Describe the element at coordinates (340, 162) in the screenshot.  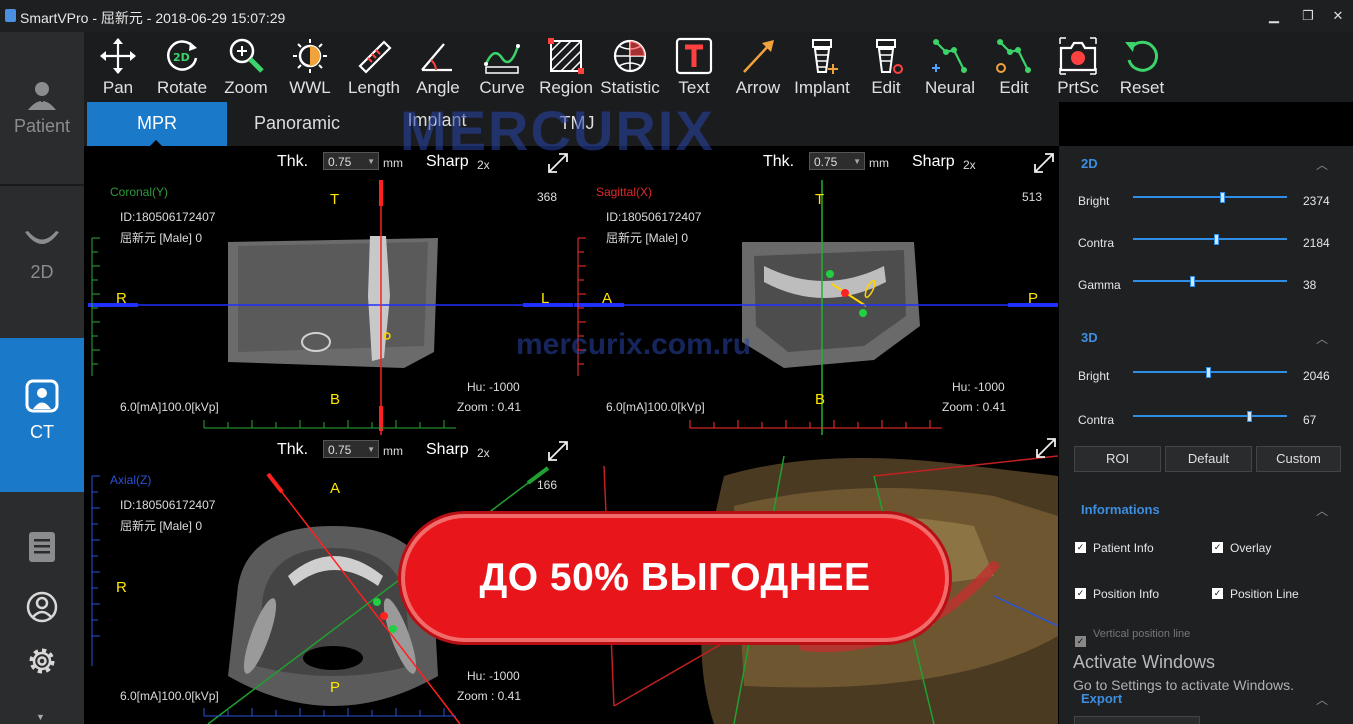
I see `coronal-thickness-value: 0.75` at that location.